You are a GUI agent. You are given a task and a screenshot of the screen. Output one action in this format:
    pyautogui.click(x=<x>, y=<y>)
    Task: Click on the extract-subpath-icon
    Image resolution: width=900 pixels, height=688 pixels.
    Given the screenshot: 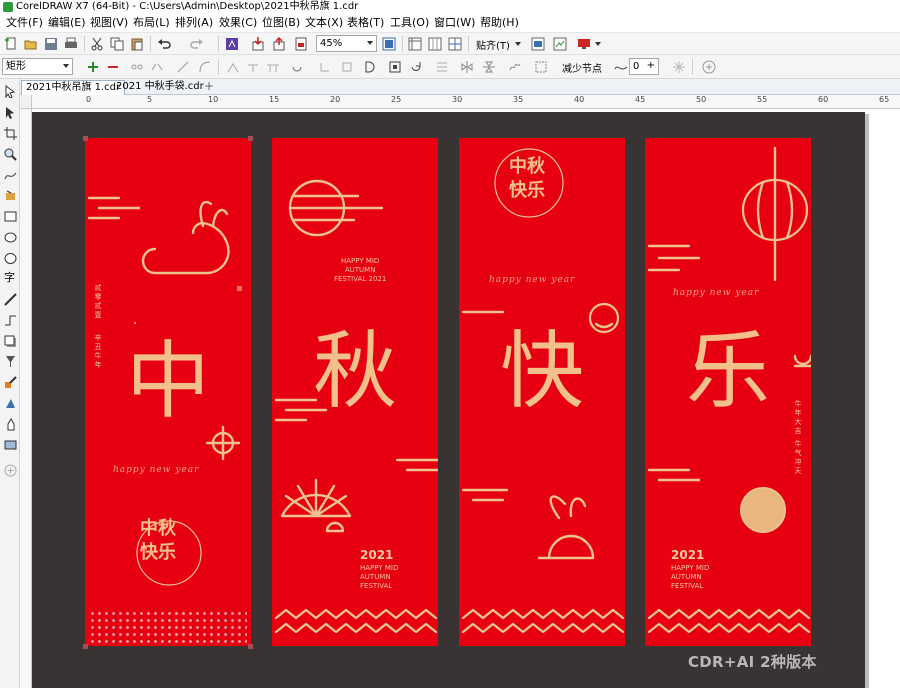 What is the action you would take?
    pyautogui.click(x=347, y=67)
    